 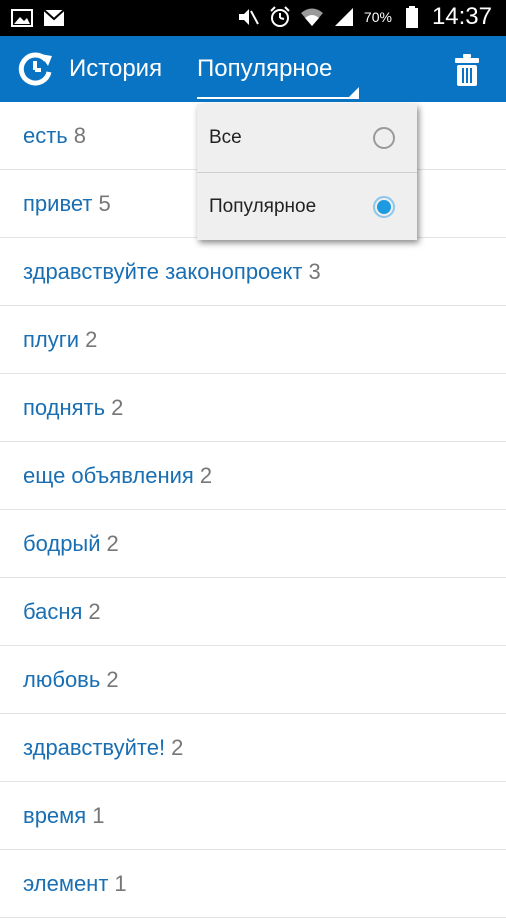 I want to click on battery-percentage: 70%, so click(x=377, y=17).